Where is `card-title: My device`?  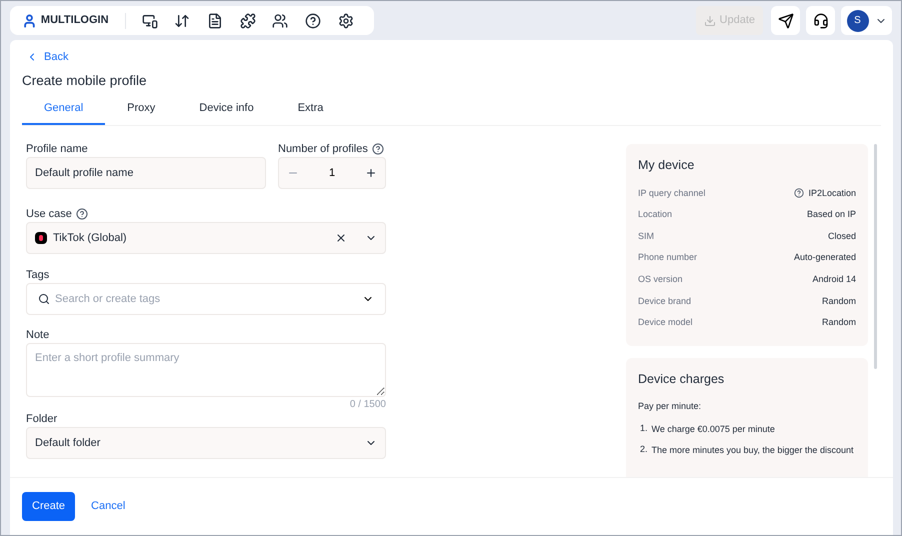
card-title: My device is located at coordinates (667, 165).